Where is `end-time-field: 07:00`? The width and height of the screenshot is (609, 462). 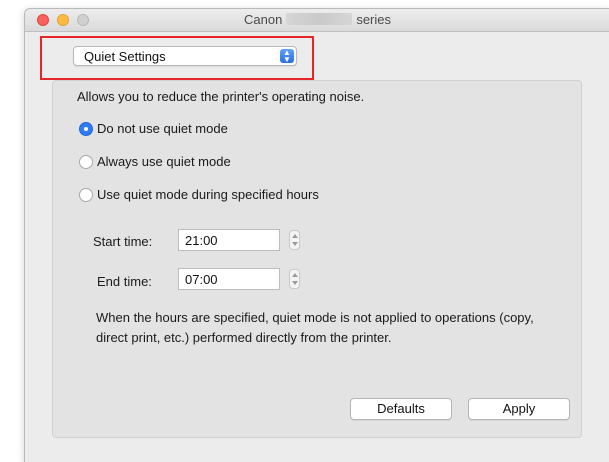 end-time-field: 07:00 is located at coordinates (229, 279).